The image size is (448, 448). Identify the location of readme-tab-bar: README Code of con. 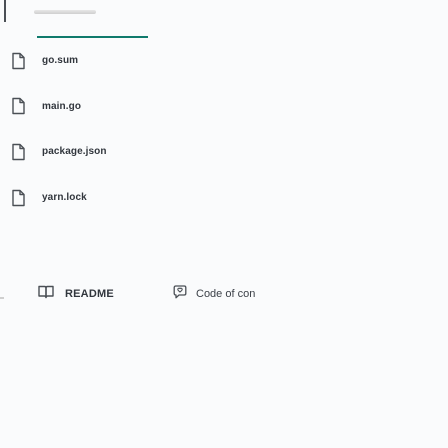
(224, 294).